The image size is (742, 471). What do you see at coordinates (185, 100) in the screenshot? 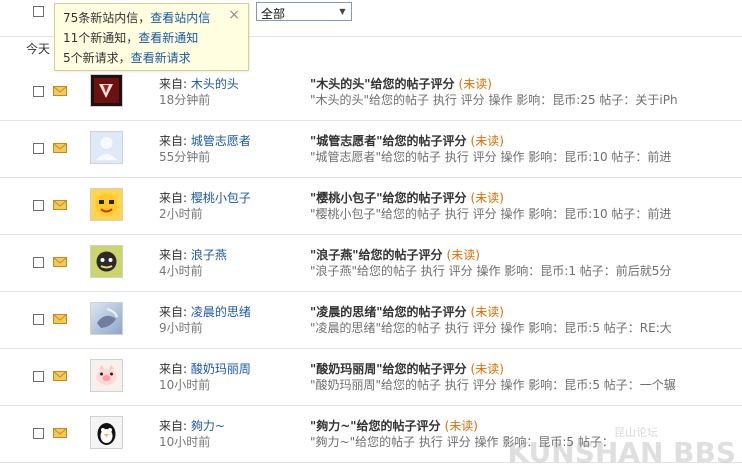
I see `message-time: 18分钟前` at bounding box center [185, 100].